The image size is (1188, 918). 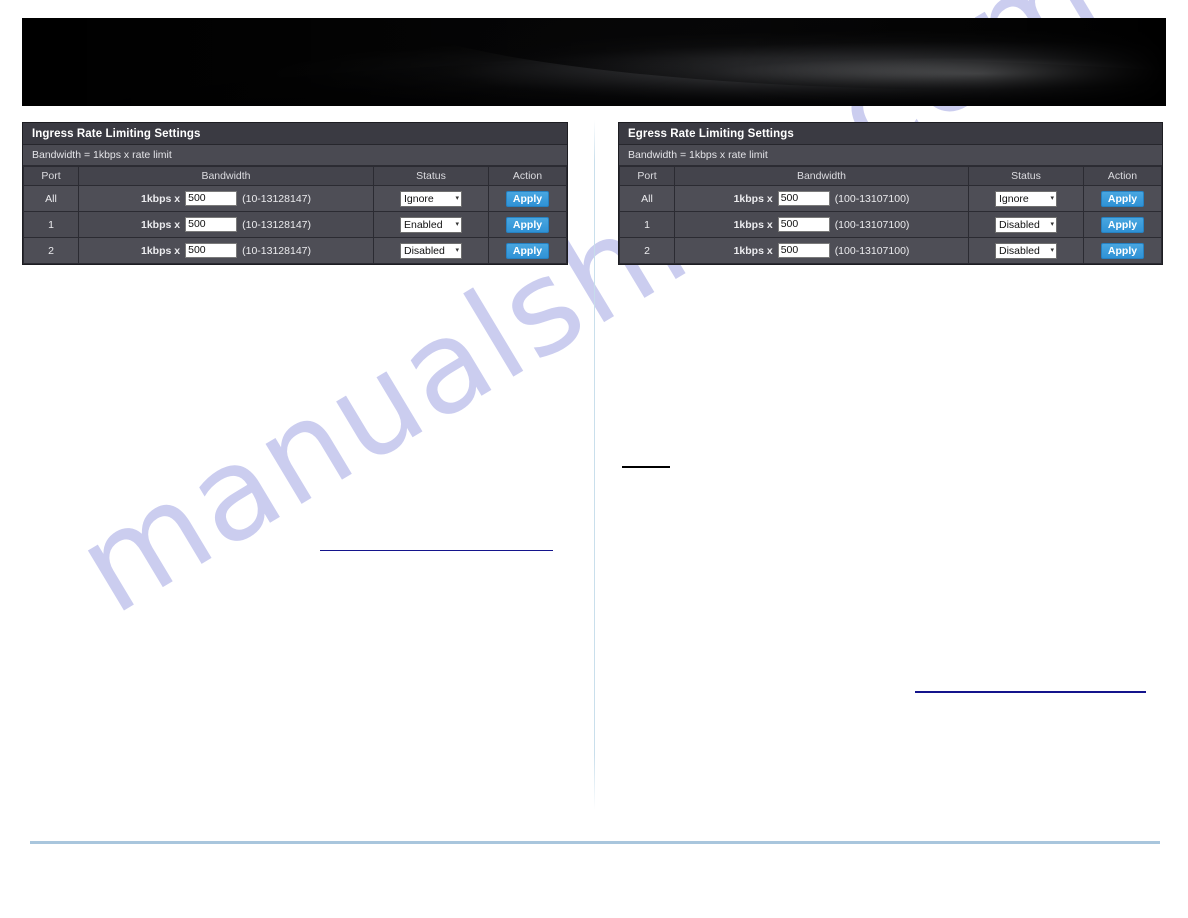 What do you see at coordinates (295, 155) in the screenshot?
I see `panel-note-ingress: Bandwidth = 1kbps x rate limit` at bounding box center [295, 155].